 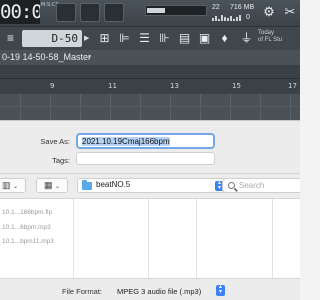 I want to click on add-pattern-icon: ⊞, so click(x=104, y=38).